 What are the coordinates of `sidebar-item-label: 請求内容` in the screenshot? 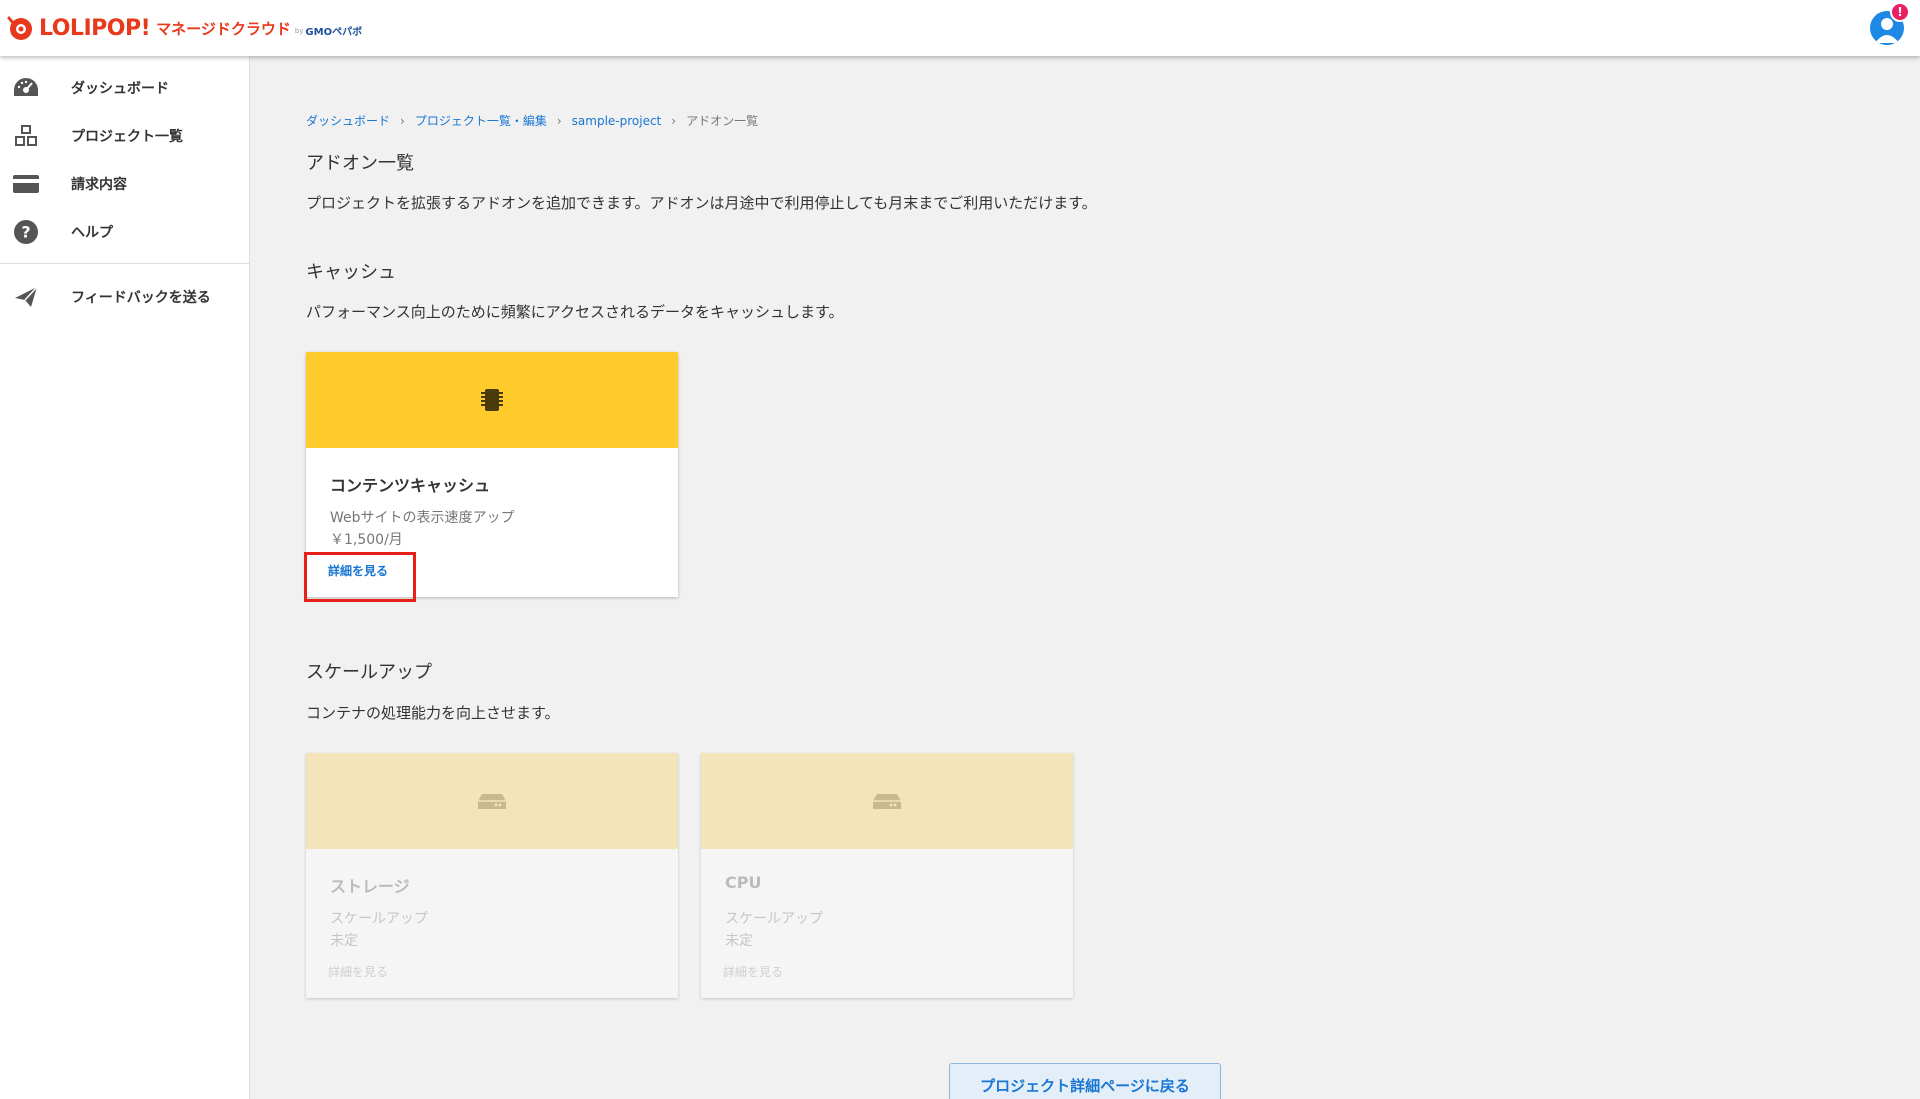 It's located at (99, 185).